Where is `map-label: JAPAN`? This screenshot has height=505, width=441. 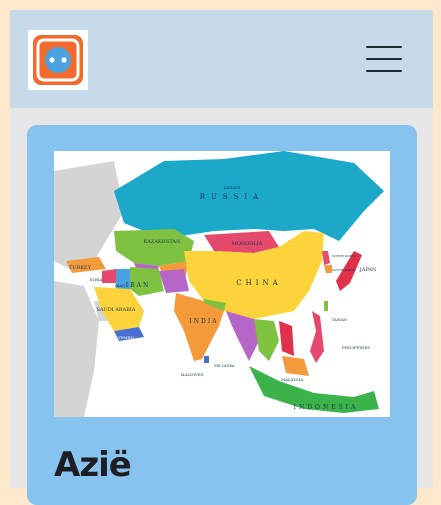 map-label: JAPAN is located at coordinates (368, 270).